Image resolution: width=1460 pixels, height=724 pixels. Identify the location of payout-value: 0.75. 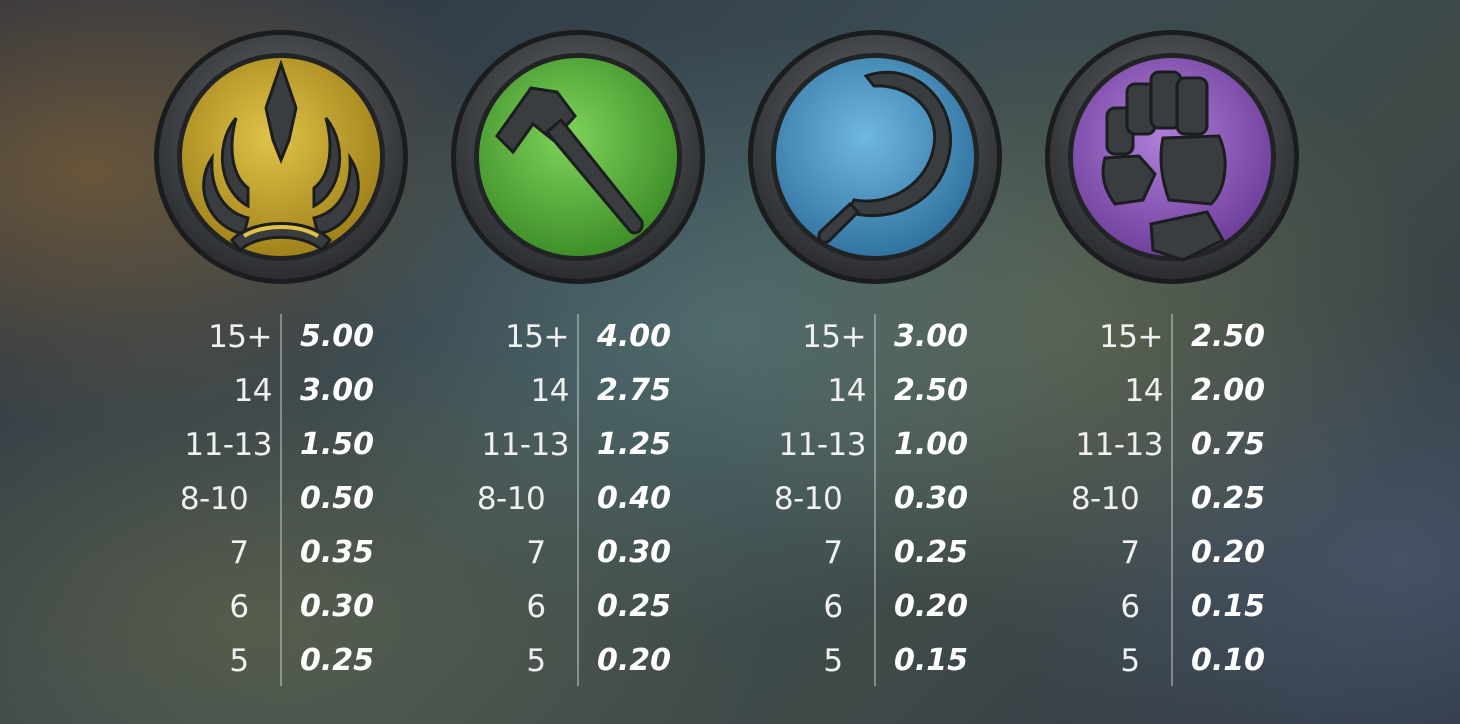
(1228, 444).